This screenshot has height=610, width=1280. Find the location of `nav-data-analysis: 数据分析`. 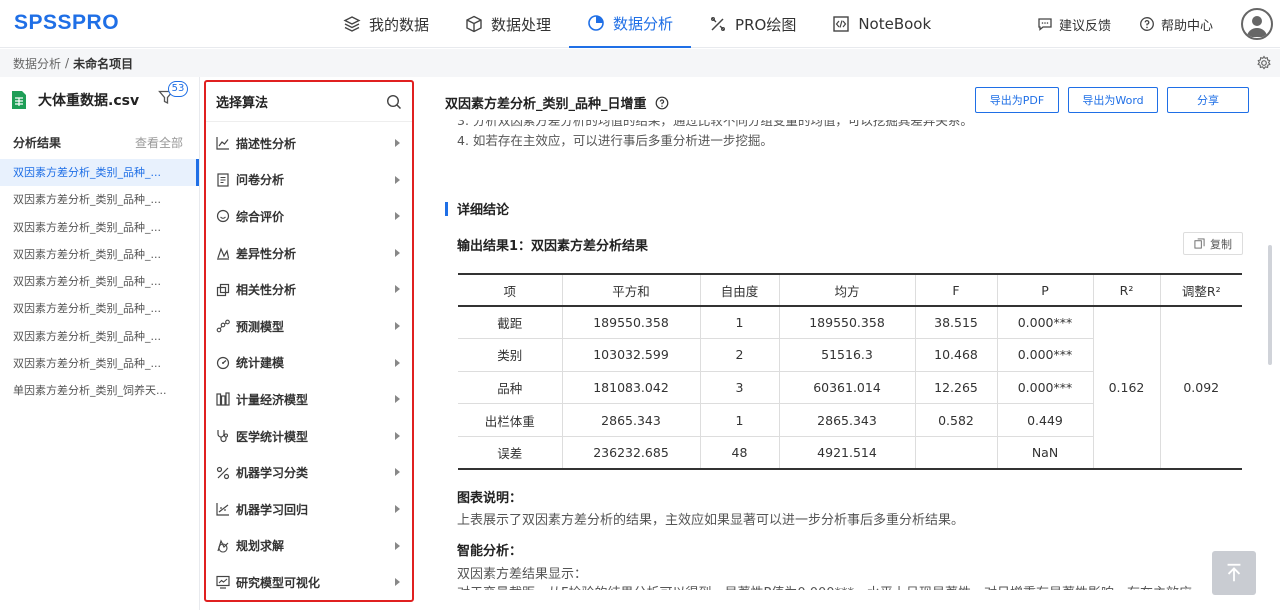

nav-data-analysis: 数据分析 is located at coordinates (630, 24).